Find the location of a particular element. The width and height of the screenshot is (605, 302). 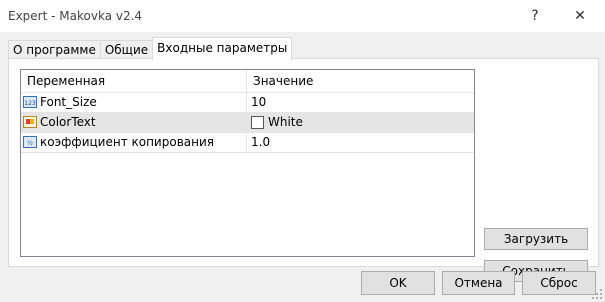

close-icon: ✕ is located at coordinates (580, 16).